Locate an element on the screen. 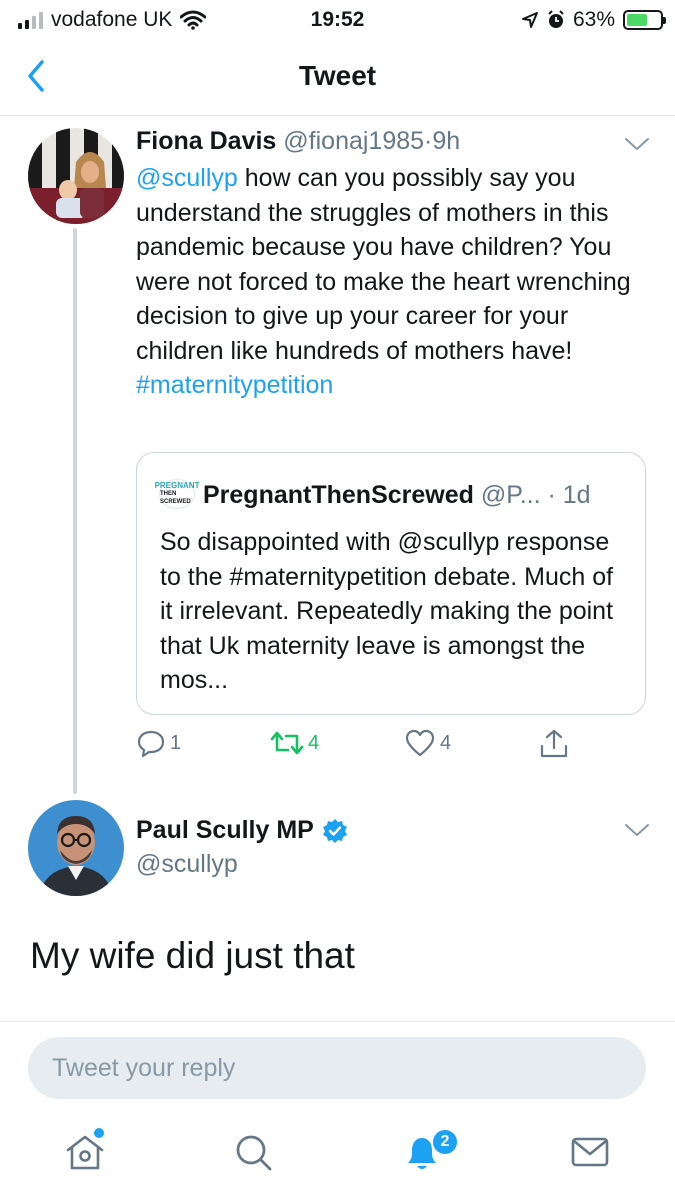 This screenshot has width=675, height=1200. nav-header: Tweet is located at coordinates (337, 78).